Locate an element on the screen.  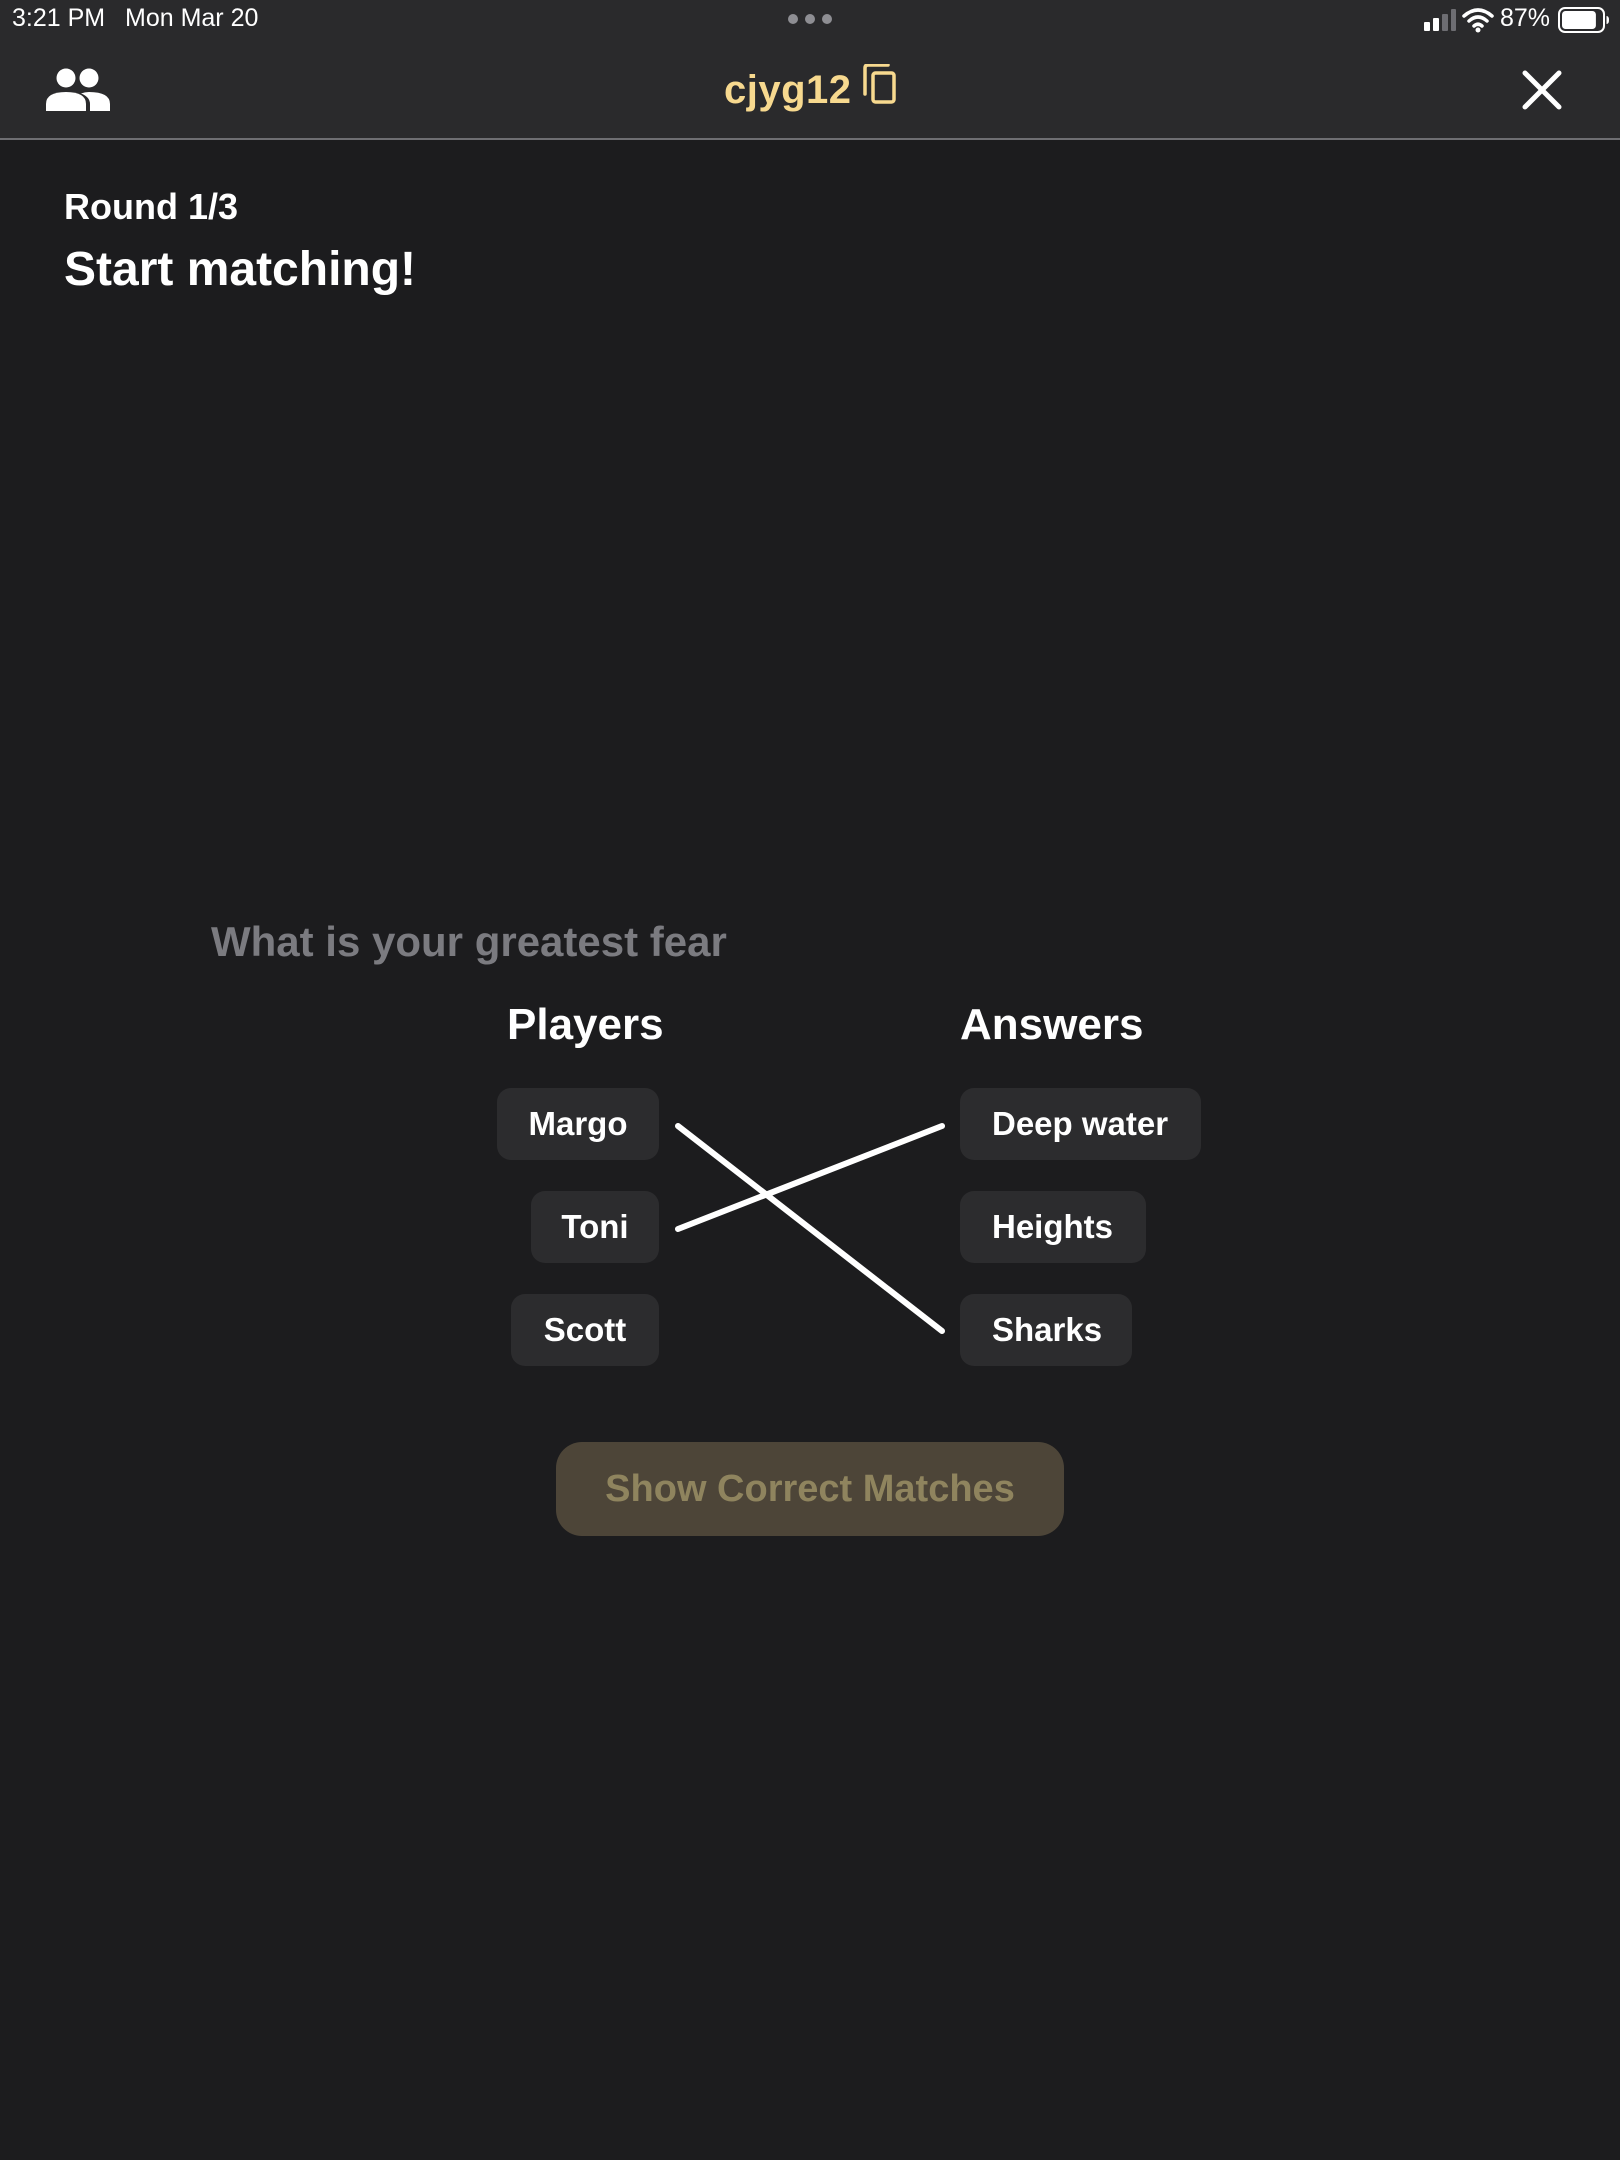
status-bar: 3:21 PM Mon Mar 20 87% is located at coordinates (810, 20).